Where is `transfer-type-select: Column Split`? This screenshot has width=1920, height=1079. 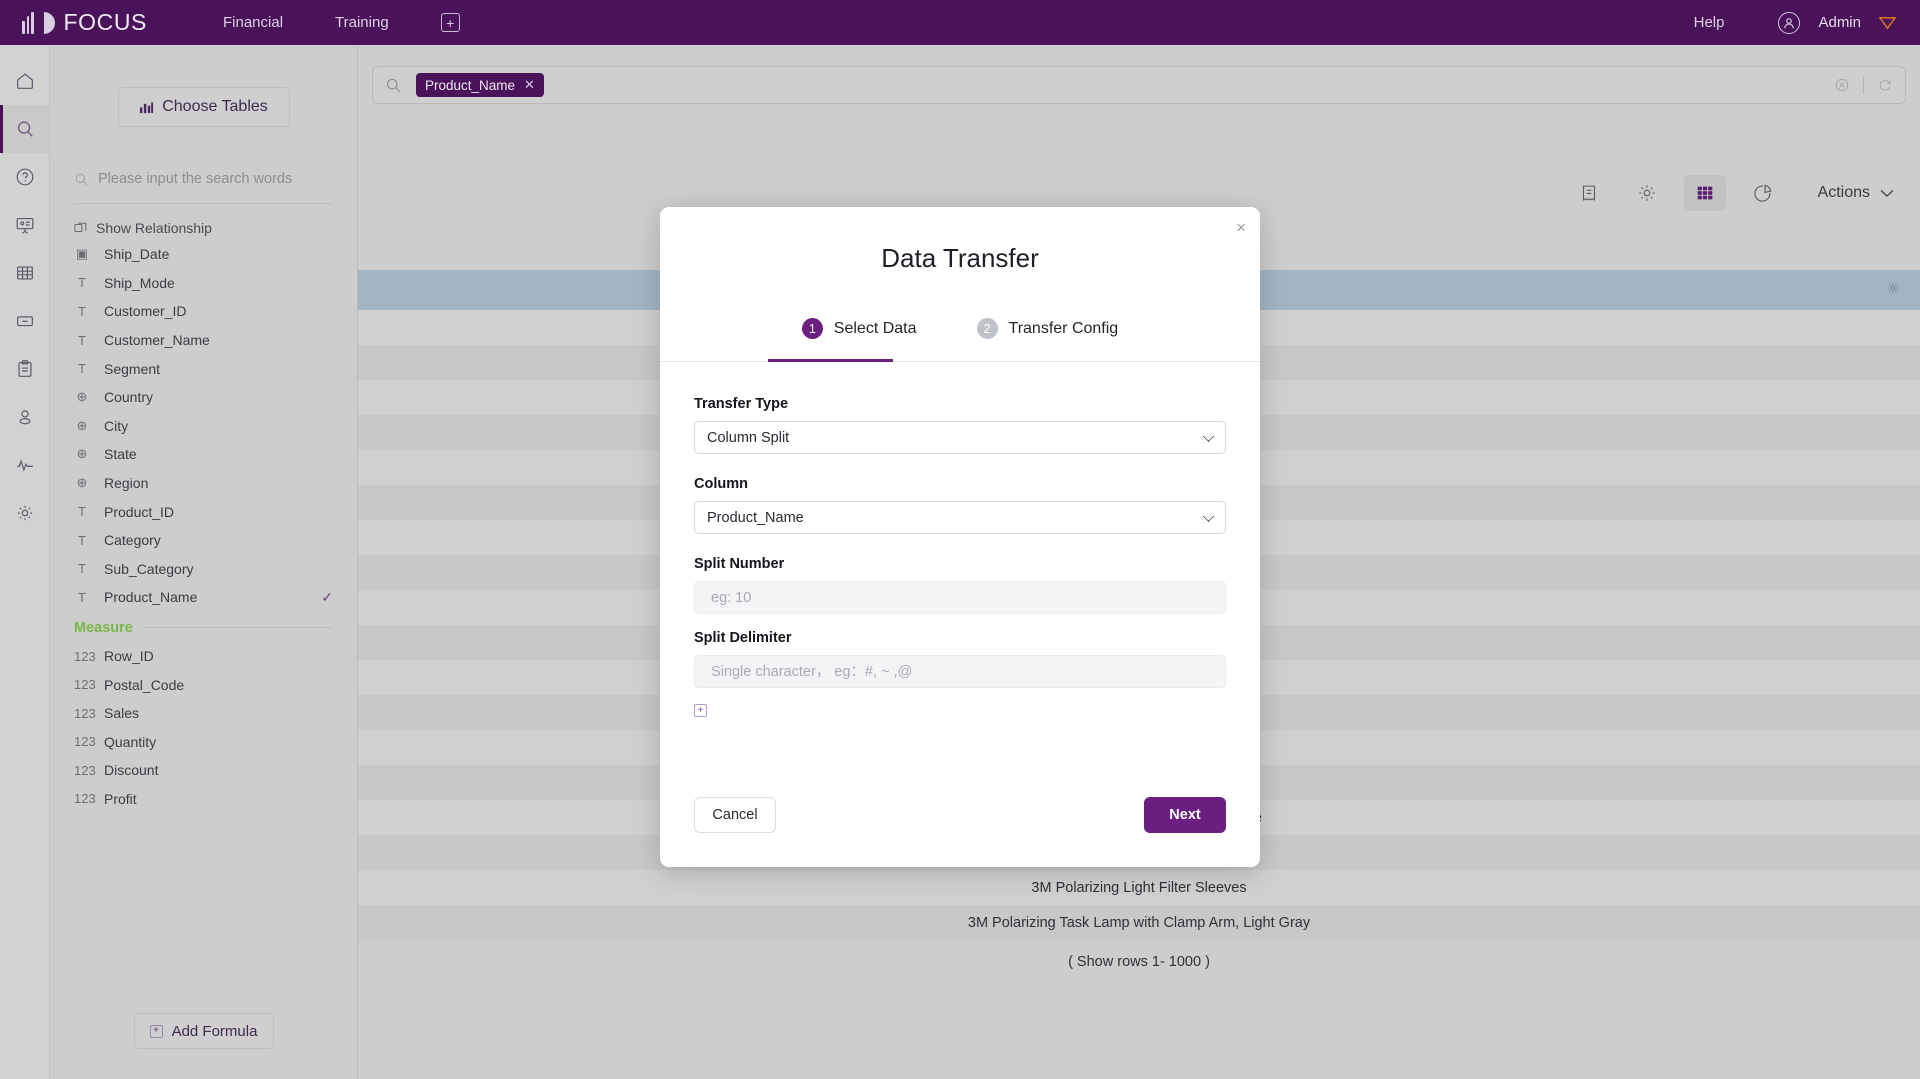 transfer-type-select: Column Split is located at coordinates (960, 437).